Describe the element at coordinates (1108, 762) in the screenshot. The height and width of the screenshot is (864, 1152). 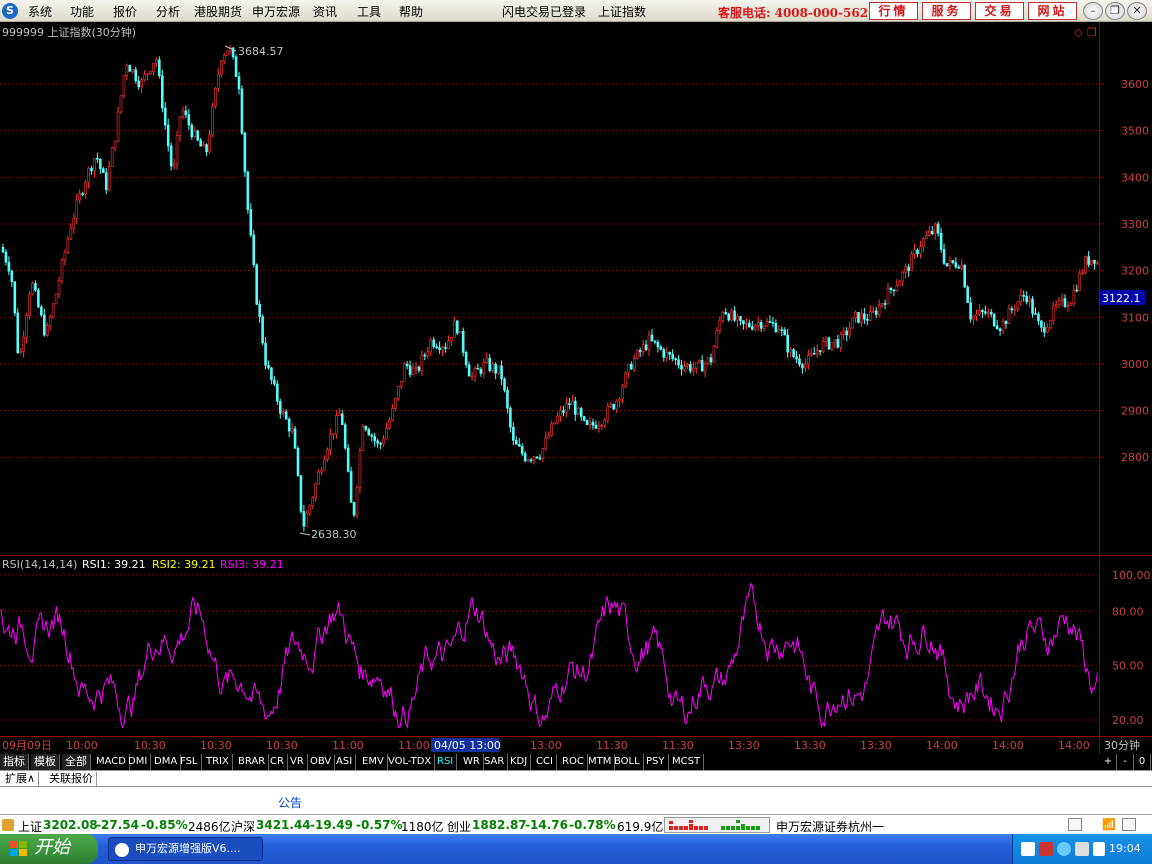
I see `zoom-in-button: +` at that location.